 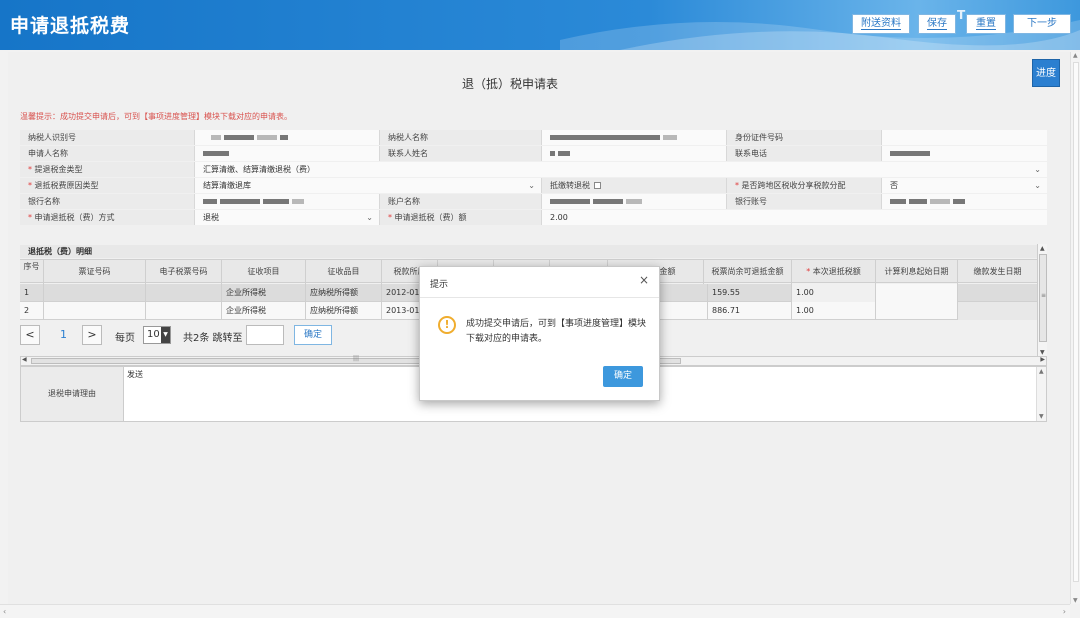 I want to click on col-pay-date: 缴款发生日期, so click(x=997, y=271).